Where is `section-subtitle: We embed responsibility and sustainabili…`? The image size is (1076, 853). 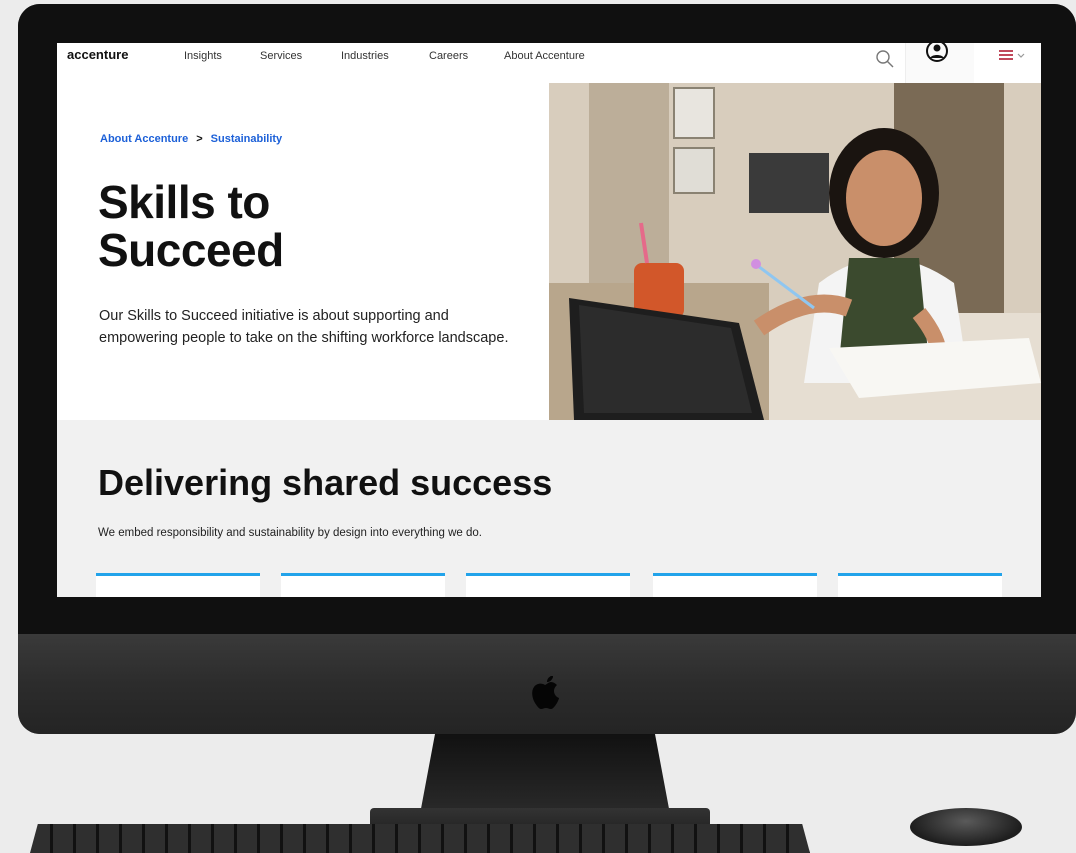
section-subtitle: We embed responsibility and sustainabili… is located at coordinates (290, 533).